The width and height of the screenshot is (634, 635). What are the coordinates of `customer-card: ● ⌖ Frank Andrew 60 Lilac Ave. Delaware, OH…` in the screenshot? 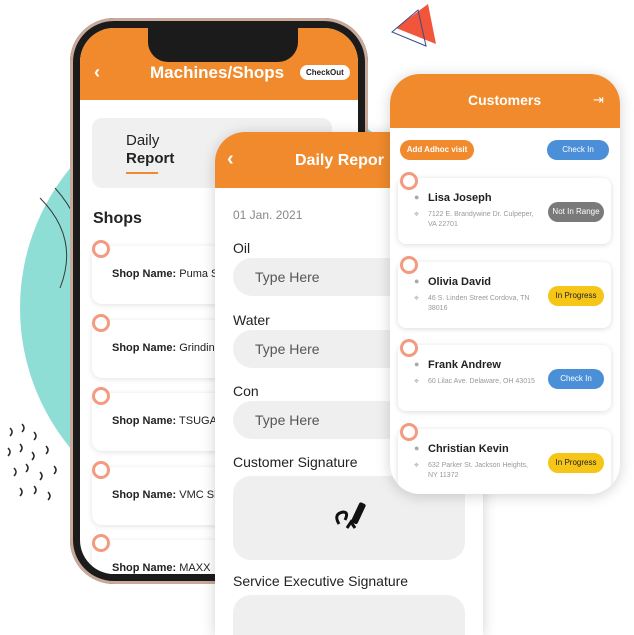 It's located at (504, 375).